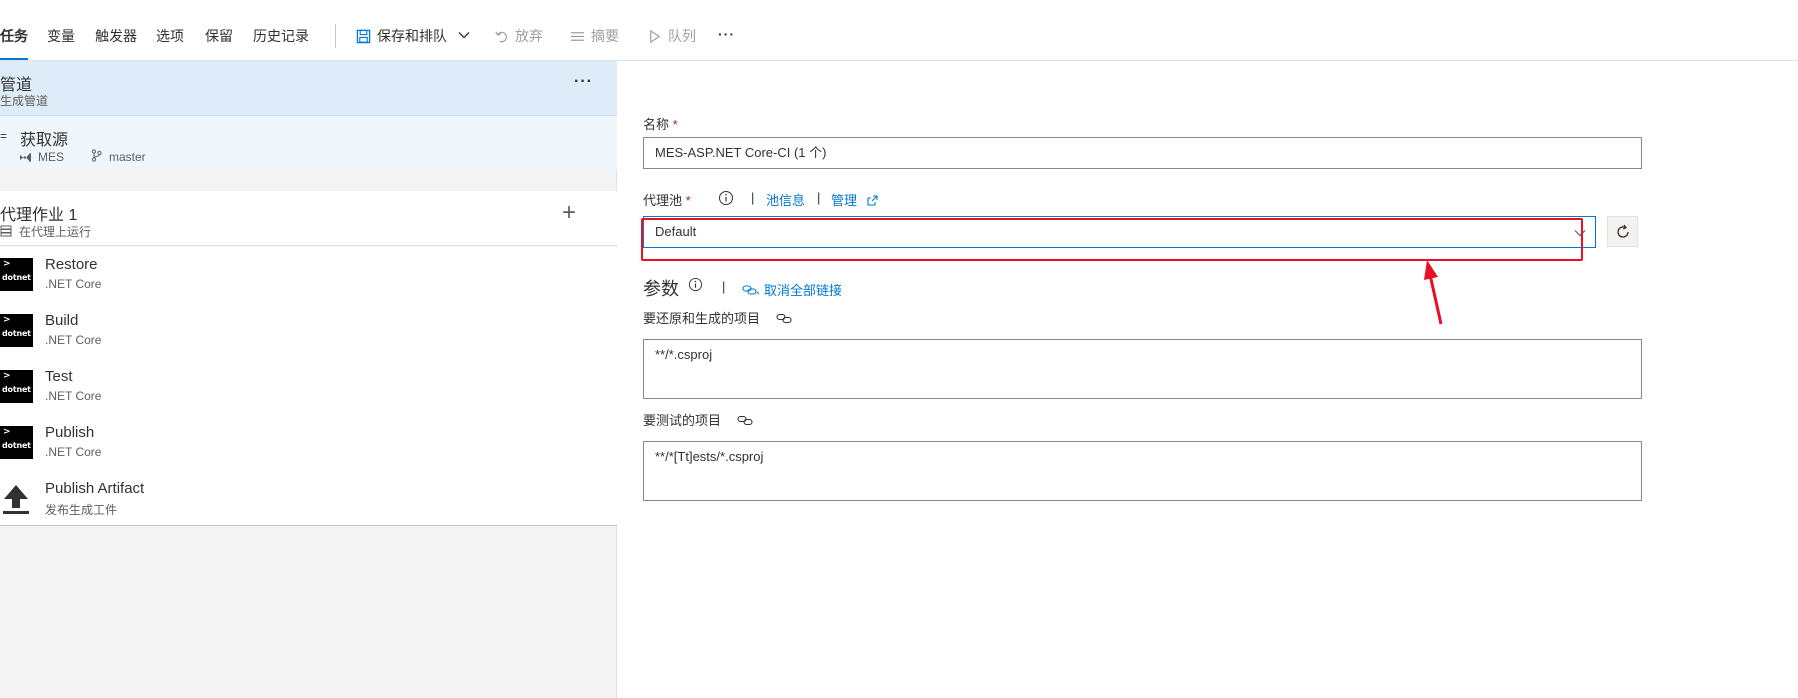  What do you see at coordinates (116, 36) in the screenshot?
I see `tab-triggers: 触发器` at bounding box center [116, 36].